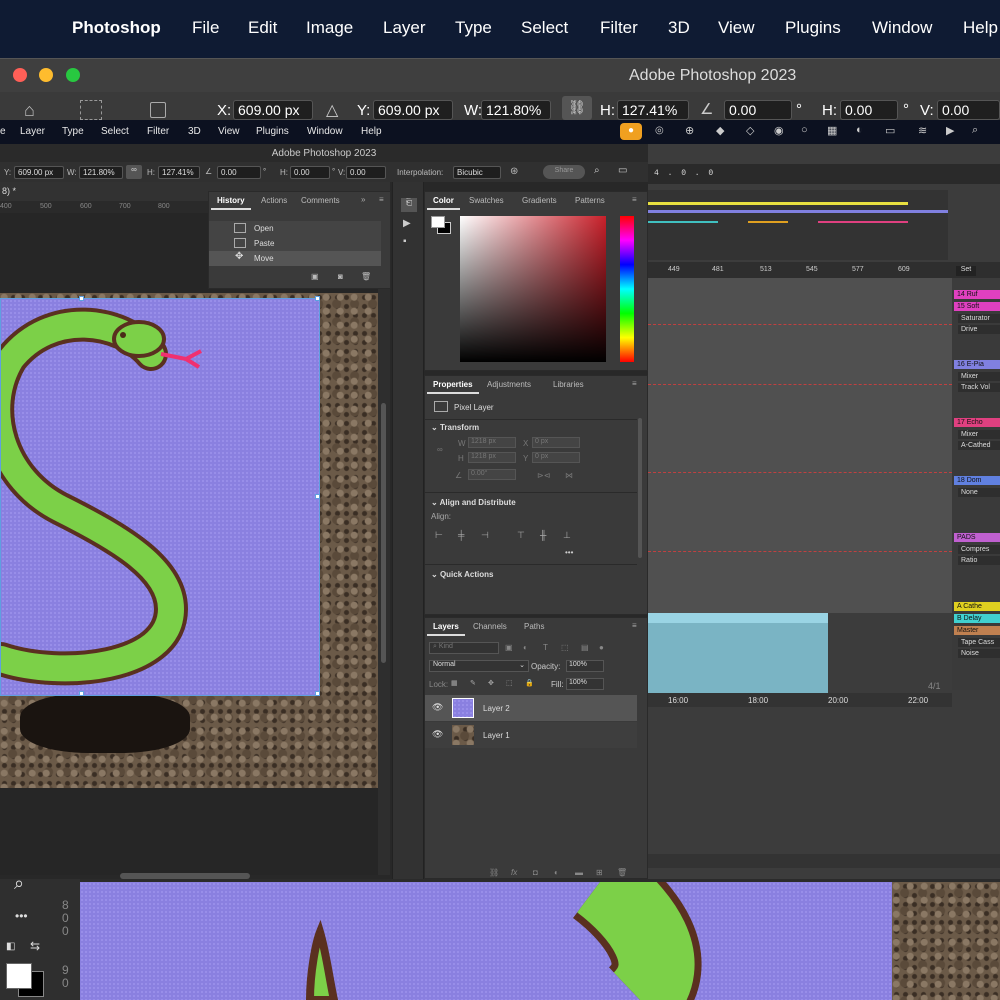 The image size is (1000, 1000). I want to click on track-name: 15 Soft, so click(977, 306).